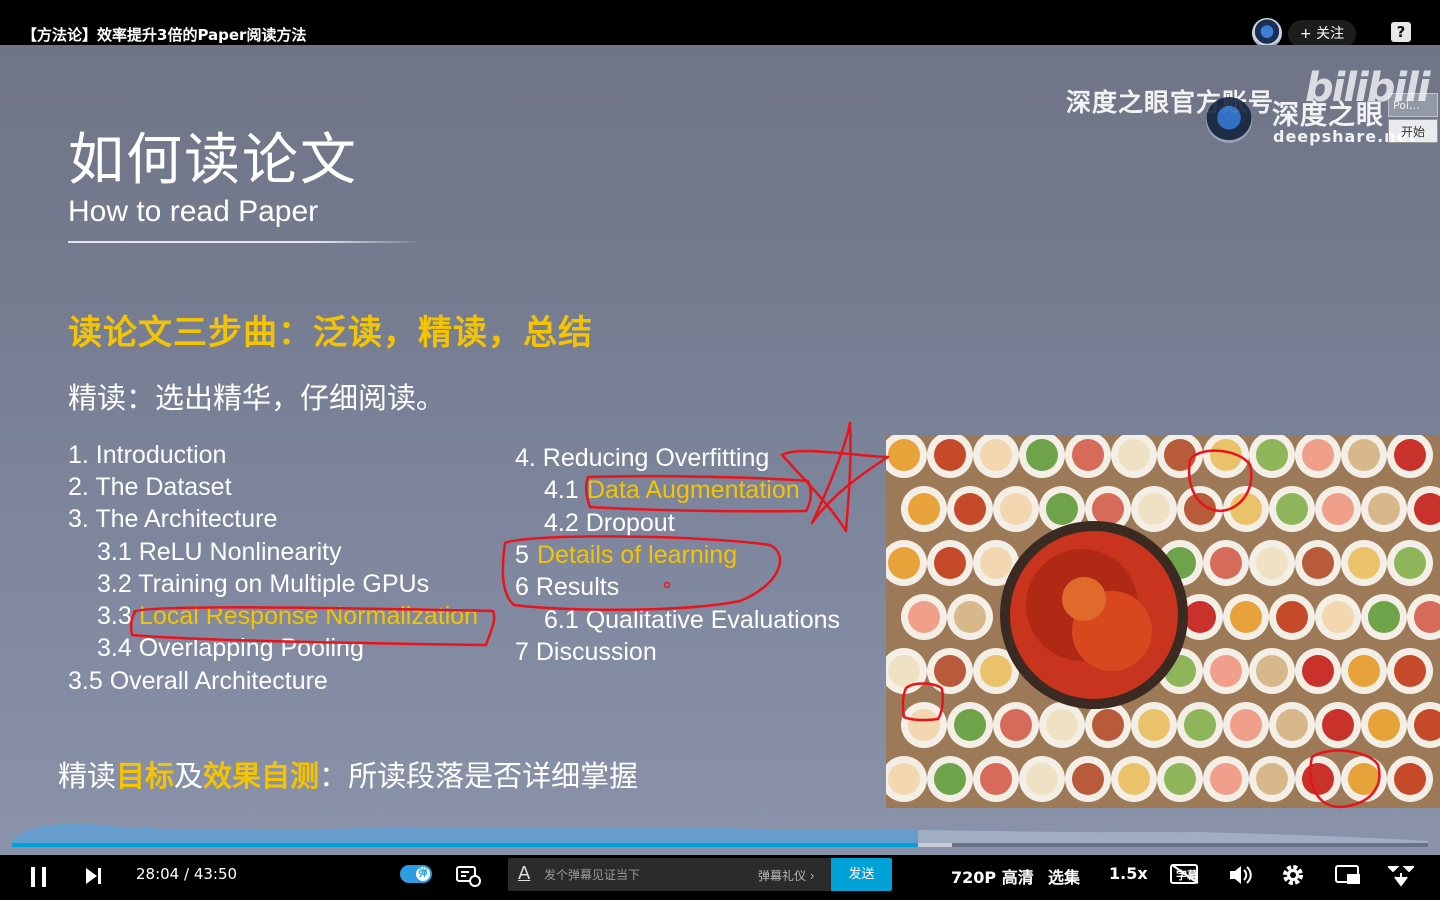  Describe the element at coordinates (469, 876) in the screenshot. I see `danmaku-settings-icon` at that location.